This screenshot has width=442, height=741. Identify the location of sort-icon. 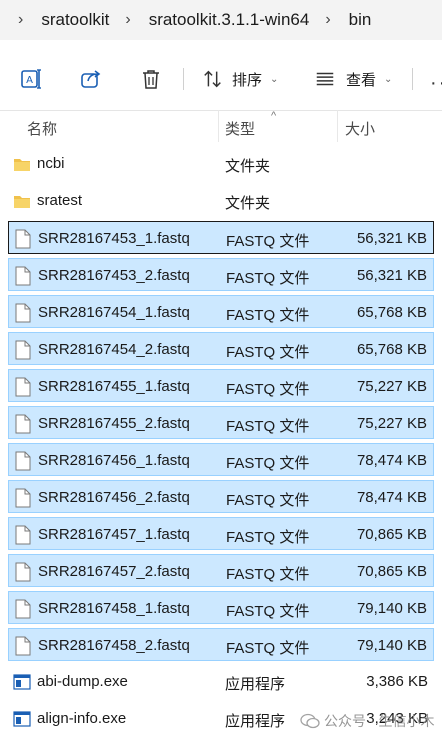
(212, 79).